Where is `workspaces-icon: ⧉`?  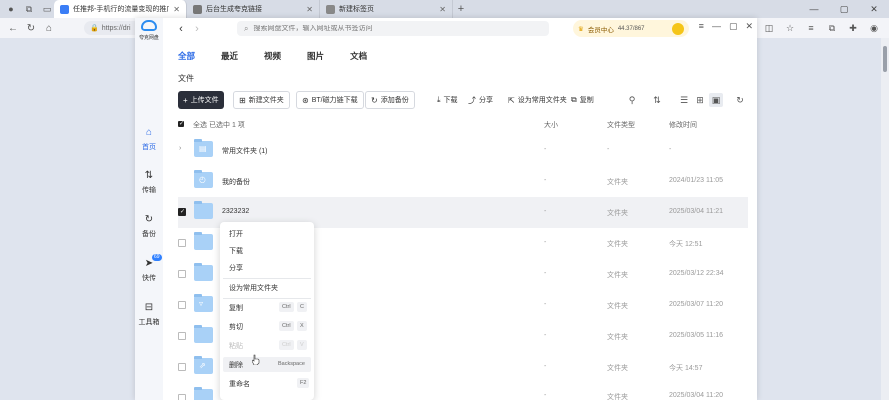 workspaces-icon: ⧉ is located at coordinates (29, 9).